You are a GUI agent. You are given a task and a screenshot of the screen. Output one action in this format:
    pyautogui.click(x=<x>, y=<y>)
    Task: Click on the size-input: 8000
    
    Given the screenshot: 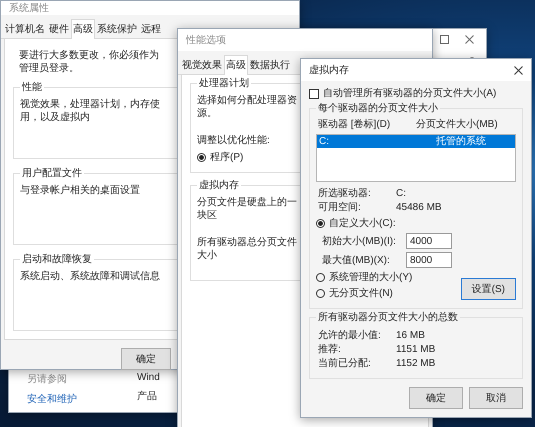 What is the action you would take?
    pyautogui.click(x=429, y=260)
    